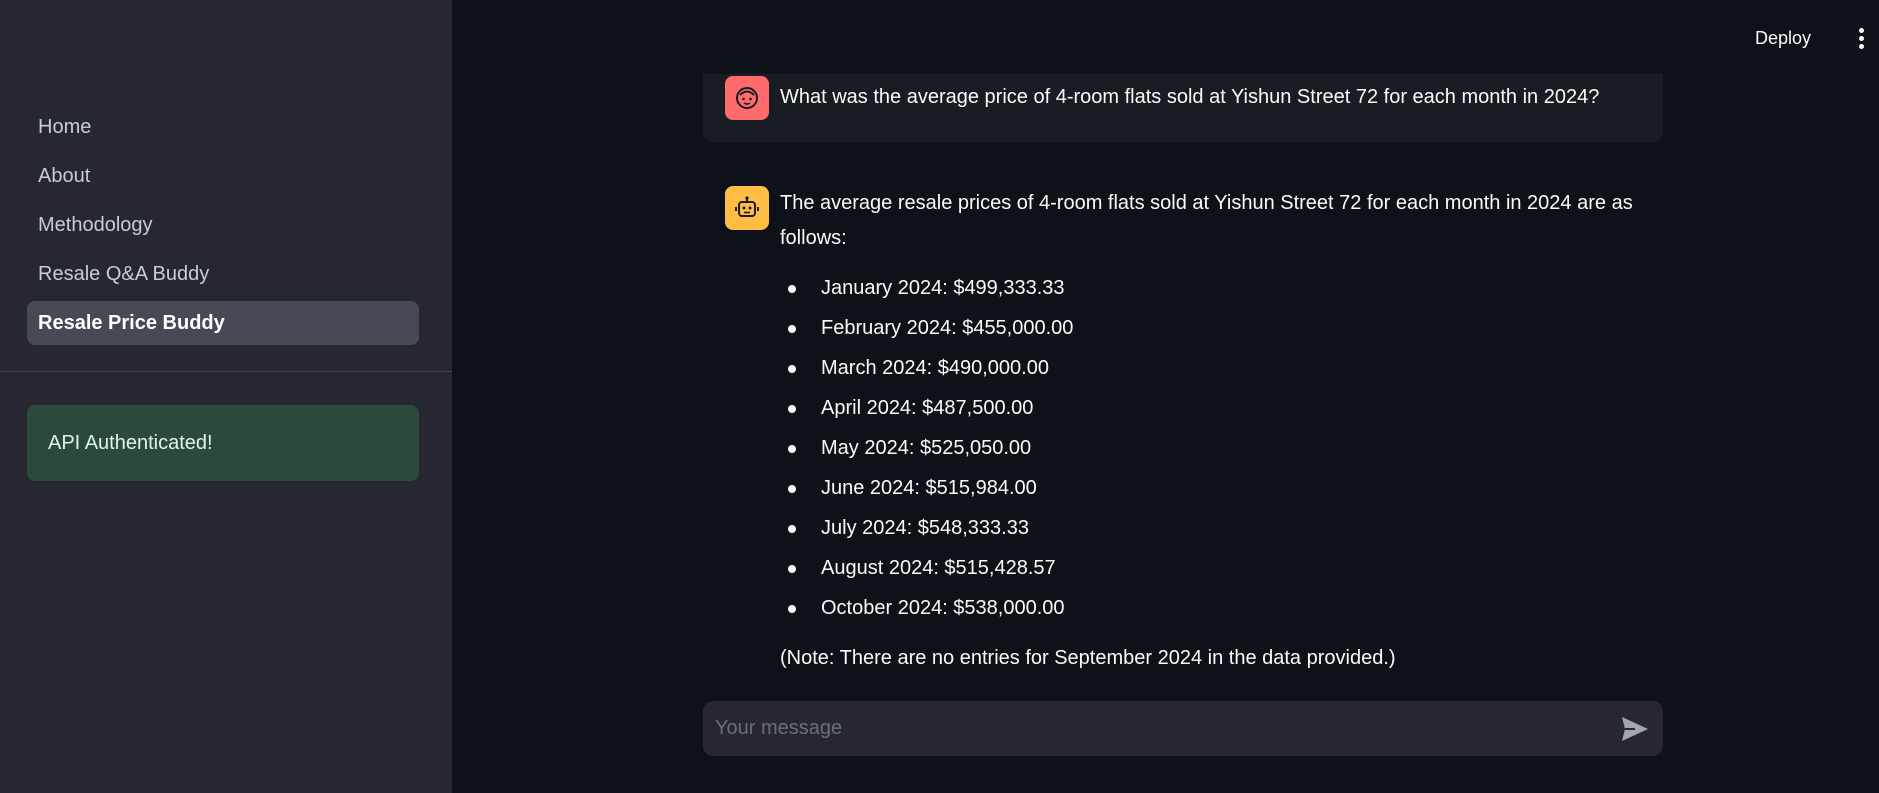 The image size is (1879, 793). Describe the element at coordinates (747, 98) in the screenshot. I see `user-avatar-icon` at that location.